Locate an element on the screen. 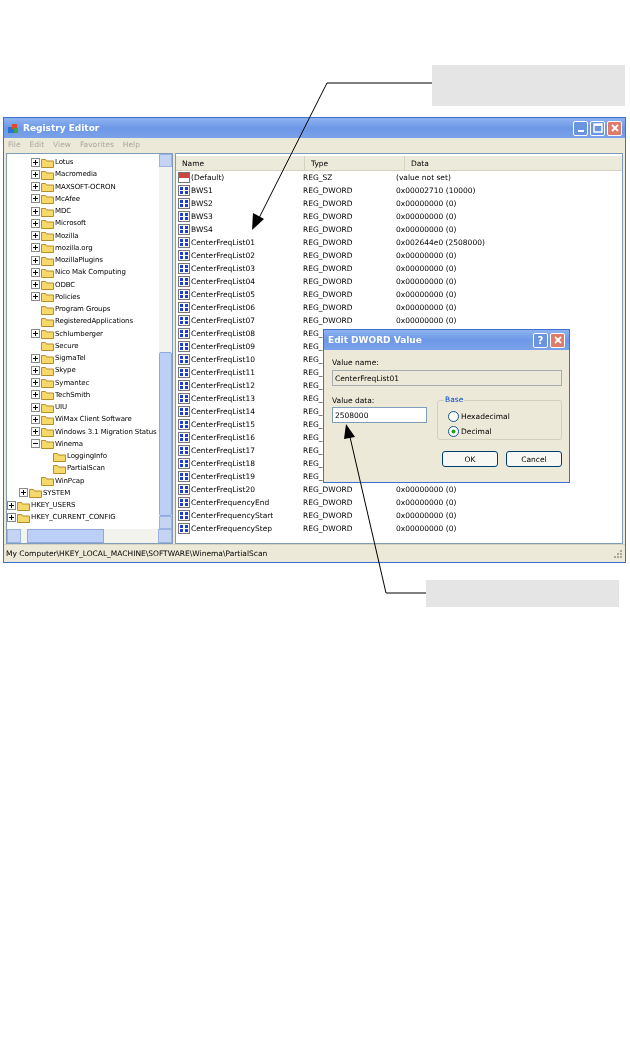 The image size is (630, 1044). window-title: Registry Editor is located at coordinates (62, 128).